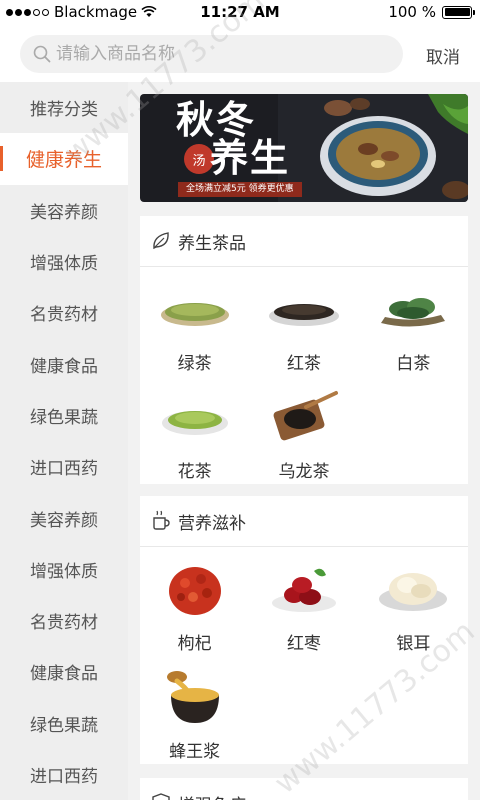 The width and height of the screenshot is (480, 800). I want to click on product-label: 枸杞, so click(194, 644).